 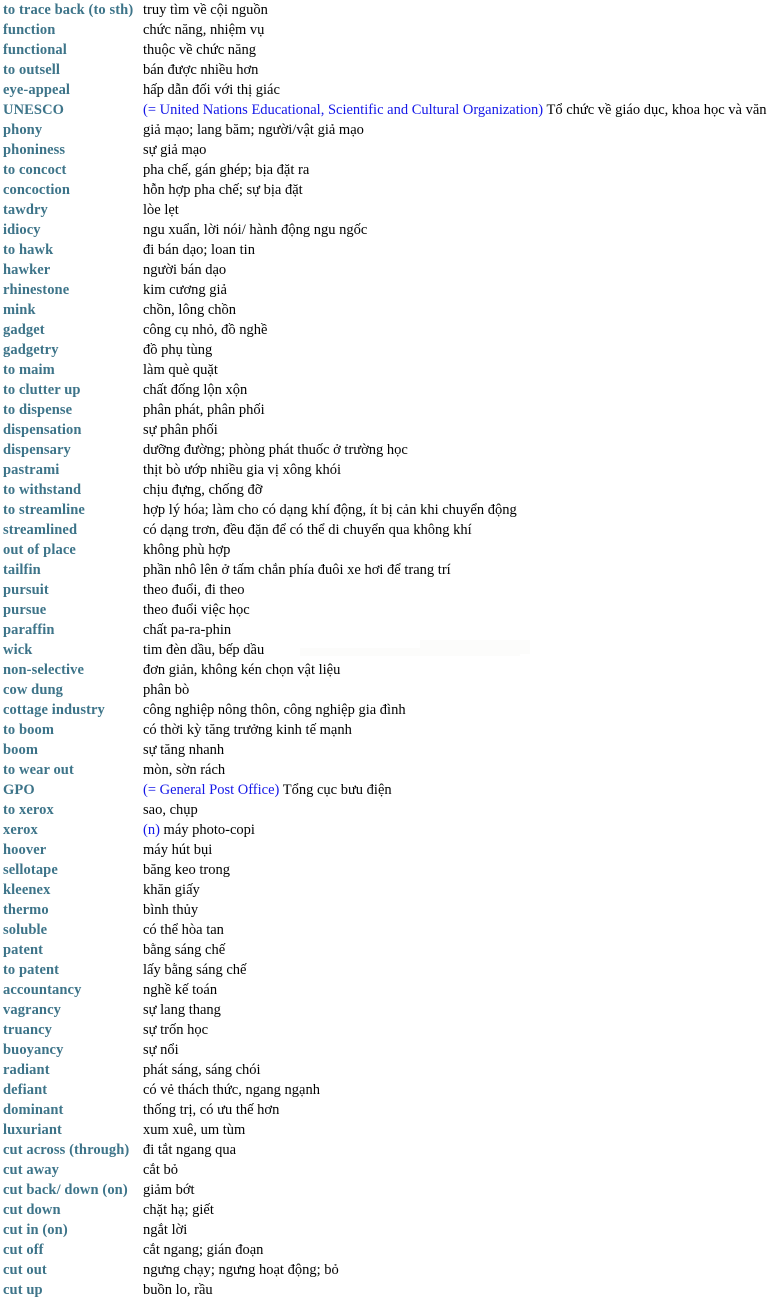 What do you see at coordinates (385, 370) in the screenshot?
I see `glossary-row: to maim làm què quặt` at bounding box center [385, 370].